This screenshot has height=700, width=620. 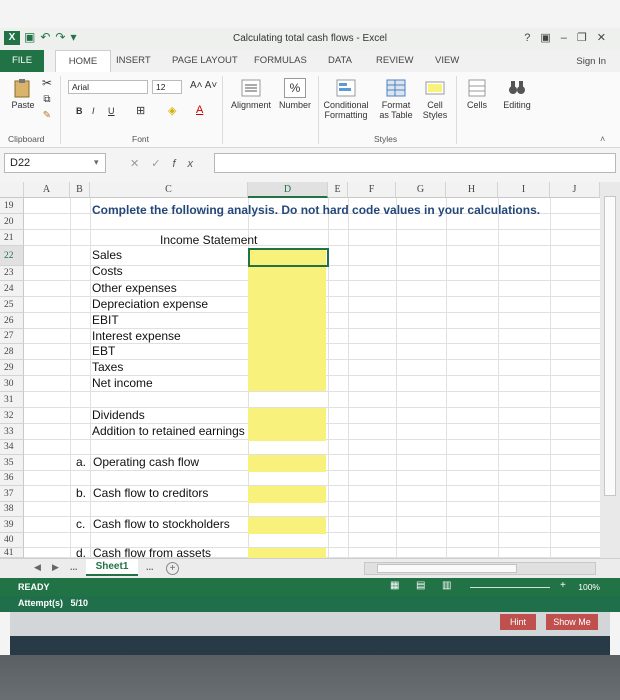 I want to click on active-cell-d22, so click(x=288, y=257).